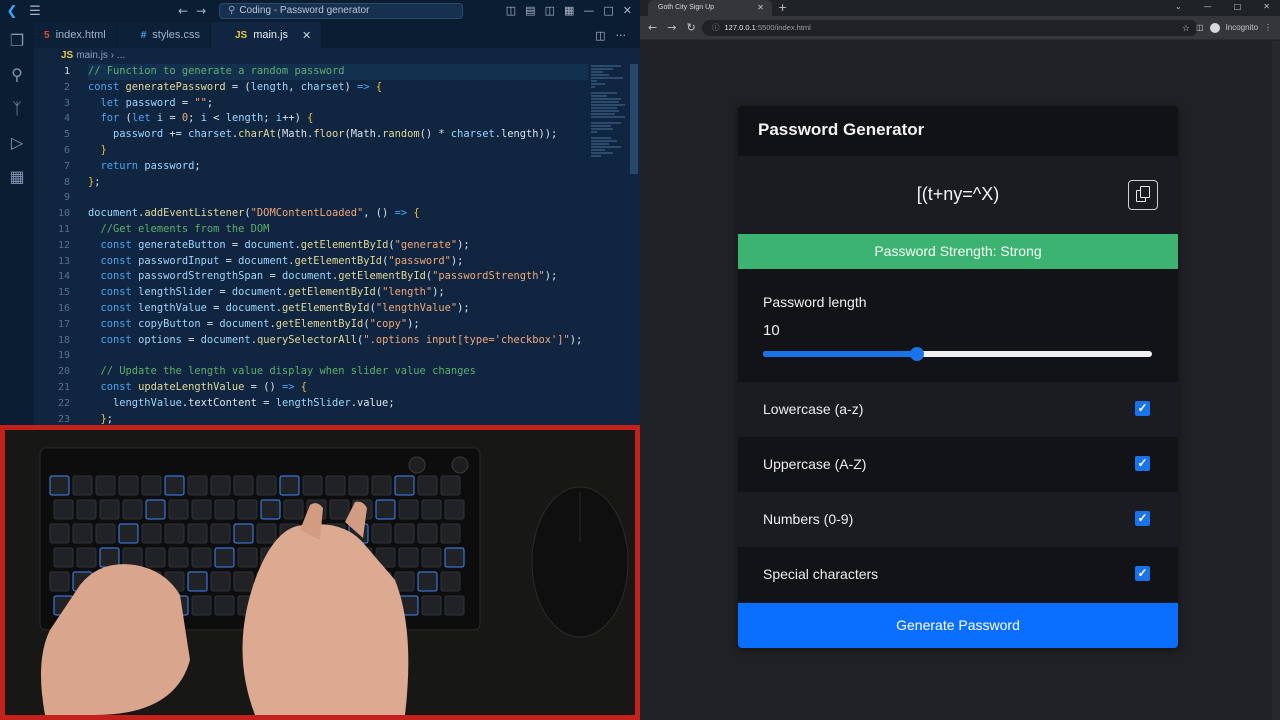 This screenshot has height=720, width=1280. What do you see at coordinates (63, 293) in the screenshot?
I see `line-number: 15` at bounding box center [63, 293].